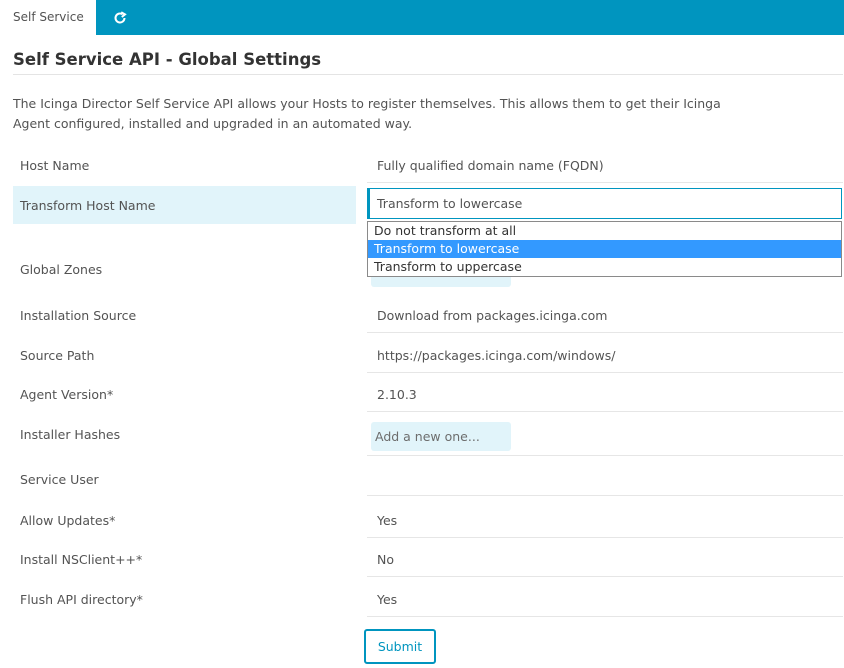  I want to click on source-path-value: https://packages.icinga.com/windows/, so click(610, 355).